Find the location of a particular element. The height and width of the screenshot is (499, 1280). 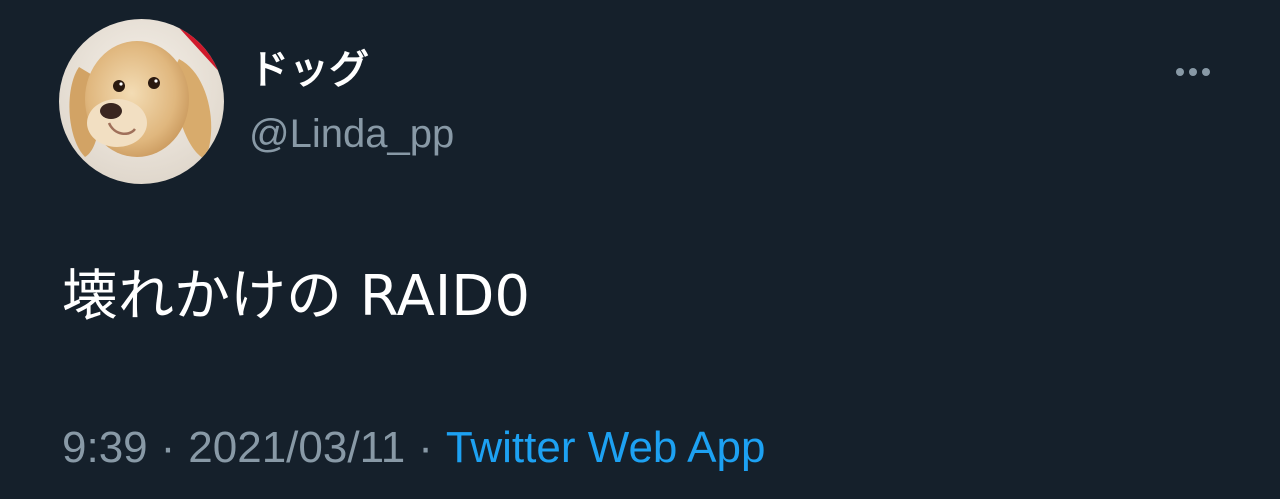

tweet-time: 9:39 is located at coordinates (105, 447).